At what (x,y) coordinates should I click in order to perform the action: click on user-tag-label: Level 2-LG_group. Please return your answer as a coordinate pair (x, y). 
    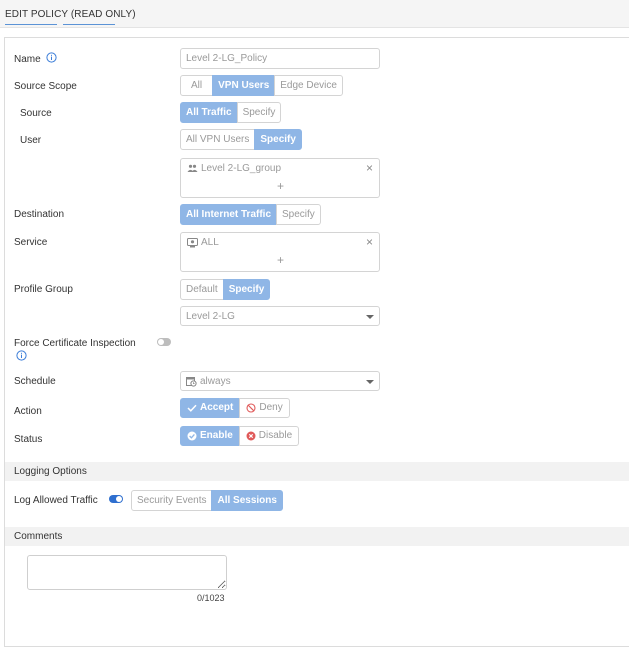
    Looking at the image, I should click on (241, 168).